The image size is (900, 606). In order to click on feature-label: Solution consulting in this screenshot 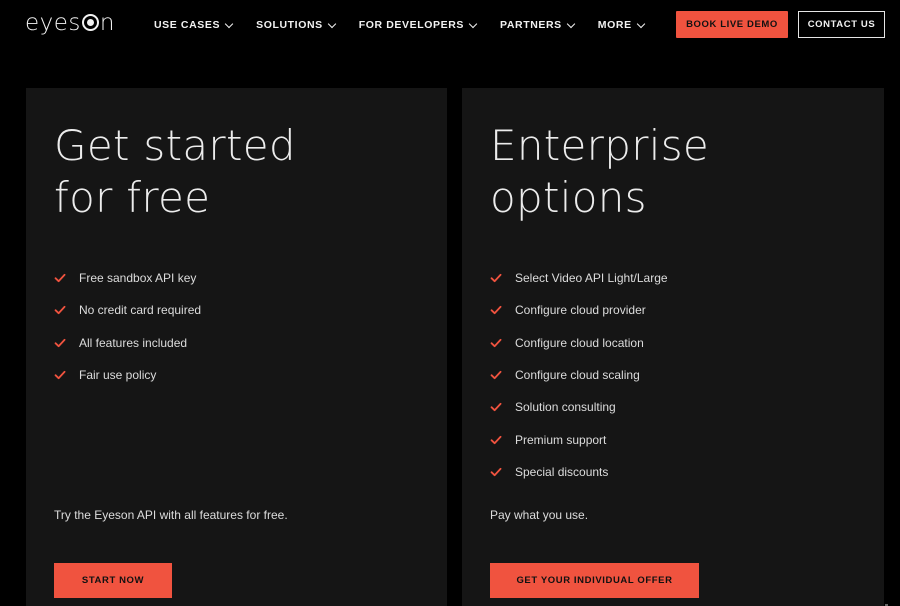, I will do `click(565, 407)`.